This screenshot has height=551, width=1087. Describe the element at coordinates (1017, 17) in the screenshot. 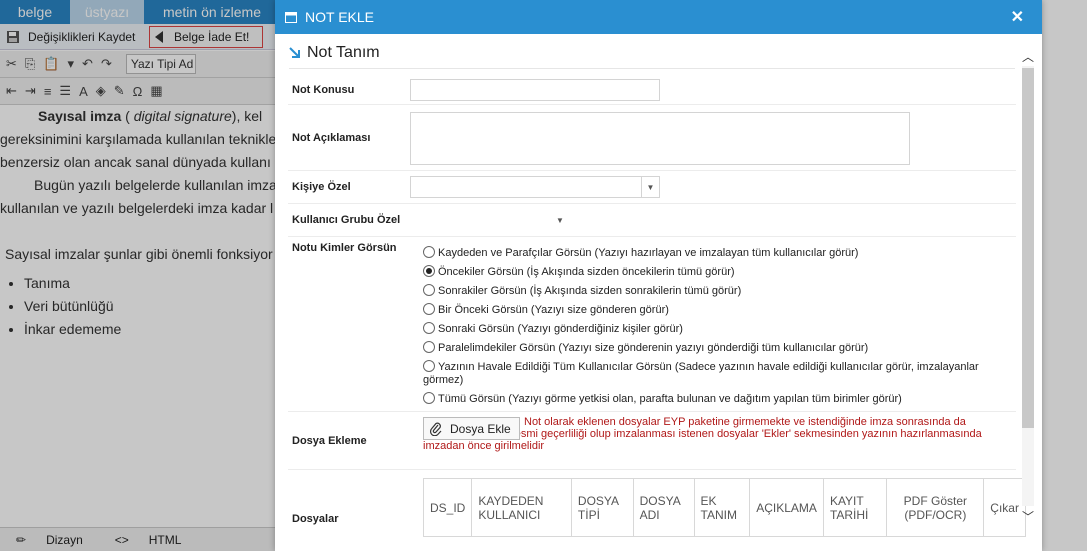

I see `close-icon: ✕` at that location.